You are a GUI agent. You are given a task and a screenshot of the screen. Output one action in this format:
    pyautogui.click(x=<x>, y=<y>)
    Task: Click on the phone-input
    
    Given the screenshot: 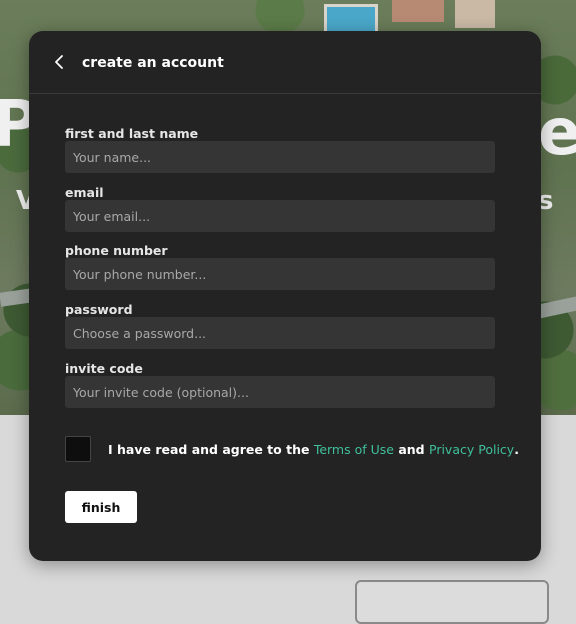 What is the action you would take?
    pyautogui.click(x=280, y=274)
    